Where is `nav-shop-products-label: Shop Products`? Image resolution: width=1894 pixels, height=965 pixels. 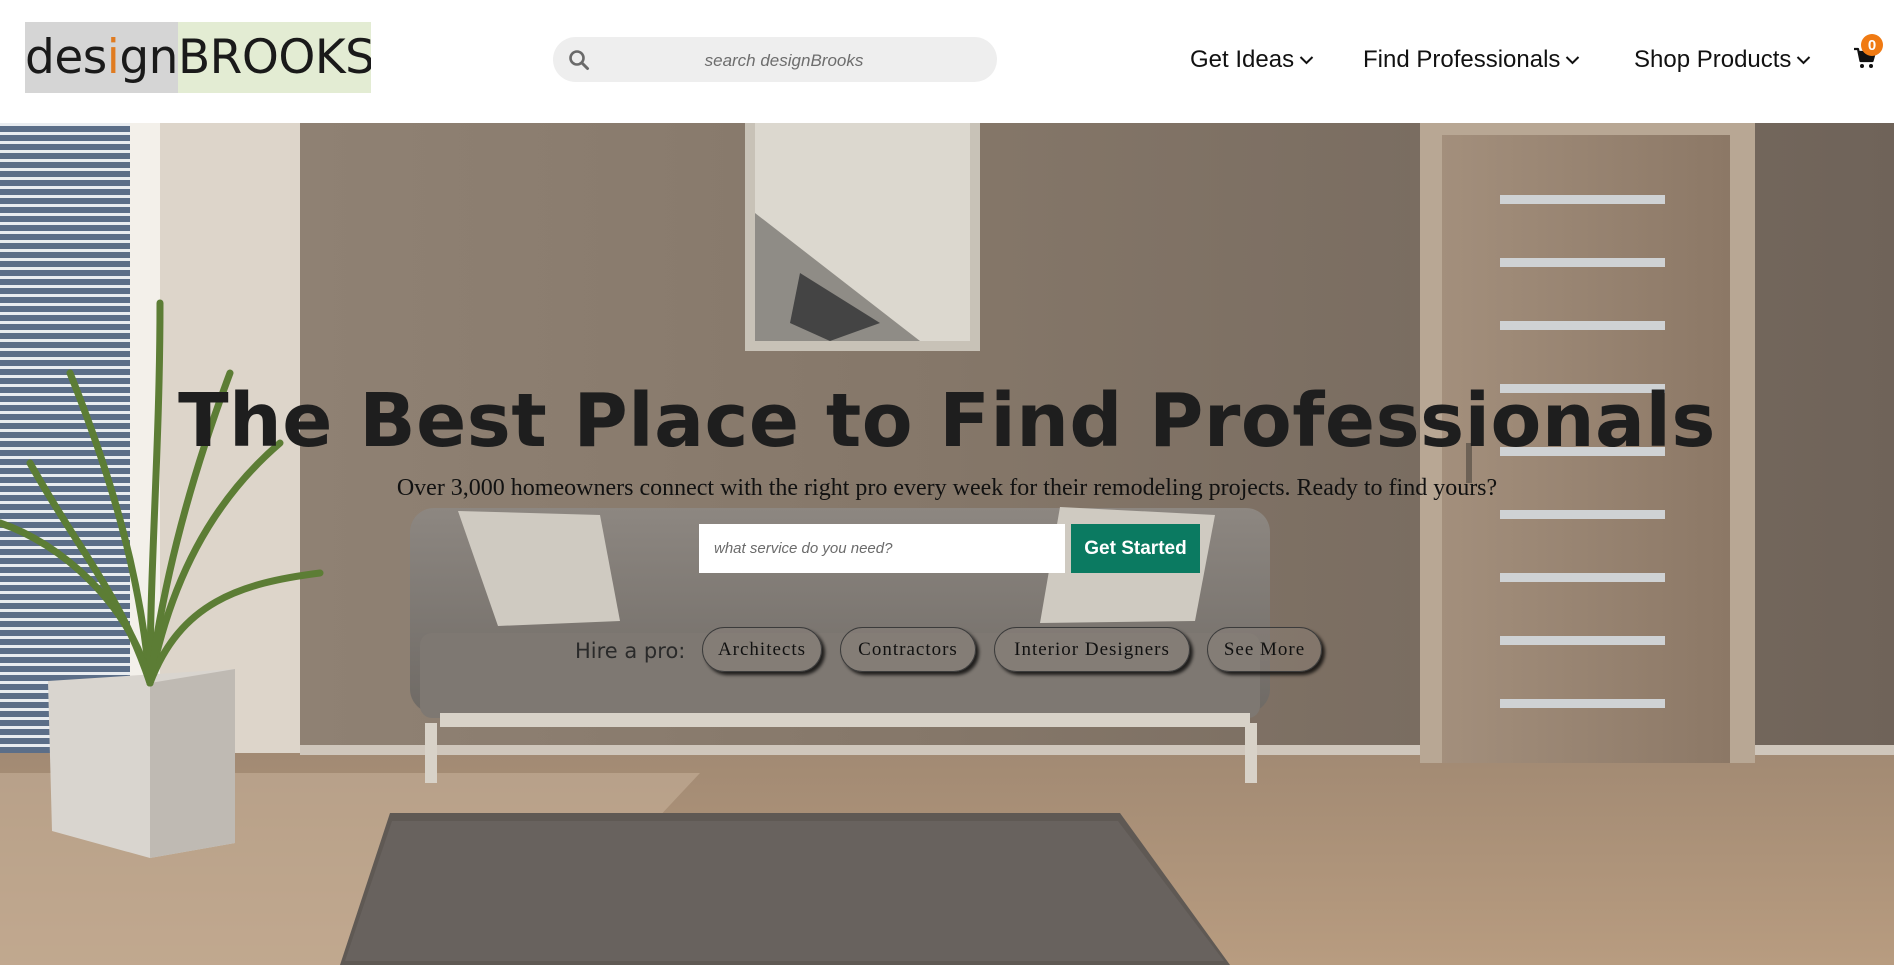 nav-shop-products-label: Shop Products is located at coordinates (1713, 59).